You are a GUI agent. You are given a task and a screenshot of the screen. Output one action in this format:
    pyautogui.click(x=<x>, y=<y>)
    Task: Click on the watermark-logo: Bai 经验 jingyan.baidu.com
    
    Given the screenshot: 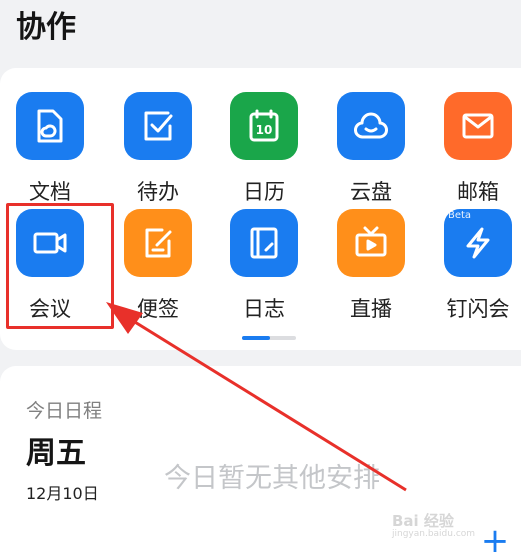 What is the action you would take?
    pyautogui.click(x=447, y=530)
    